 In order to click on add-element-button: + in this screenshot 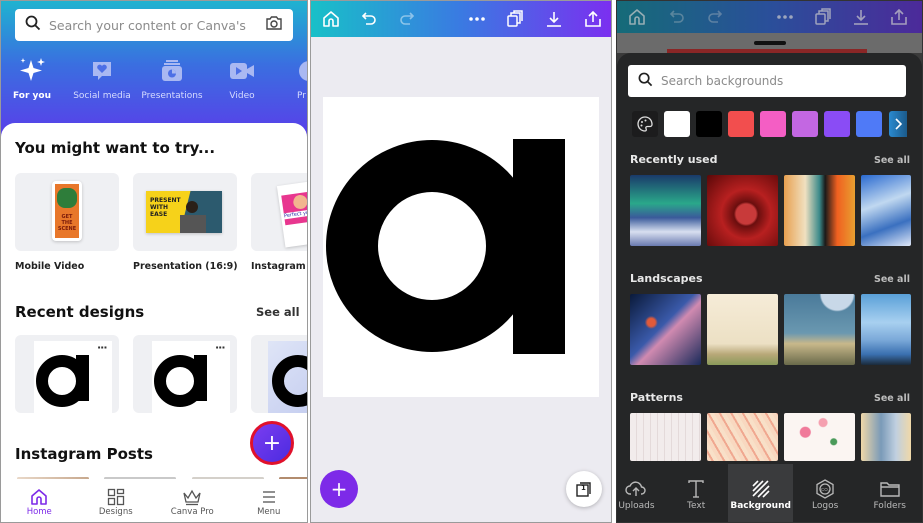, I will do `click(339, 489)`.